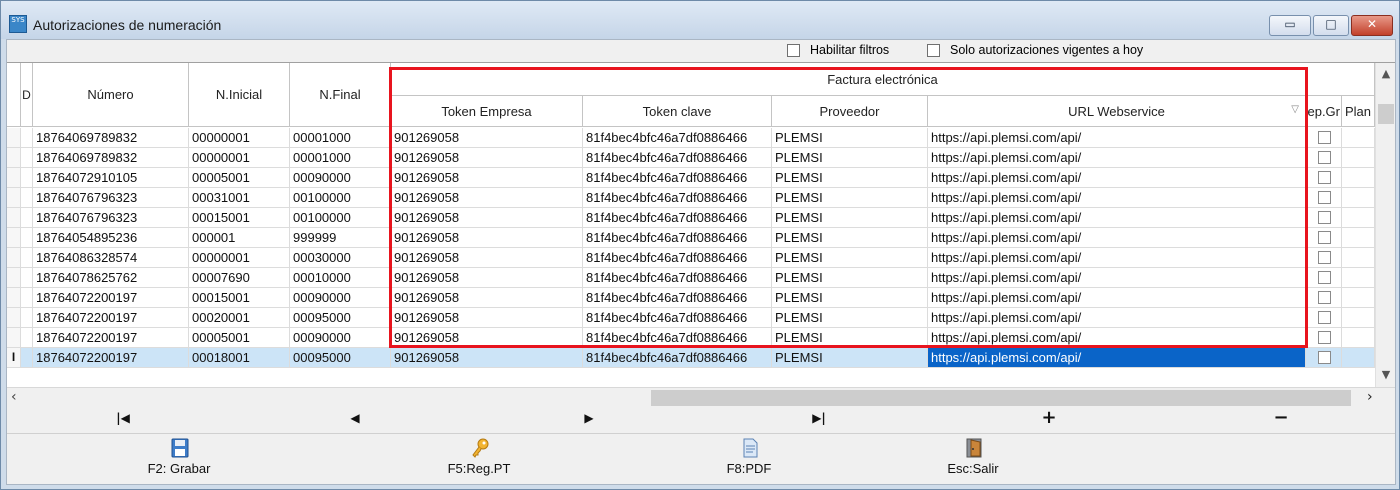 This screenshot has width=1400, height=490. I want to click on enable-filters-checkbox, so click(793, 50).